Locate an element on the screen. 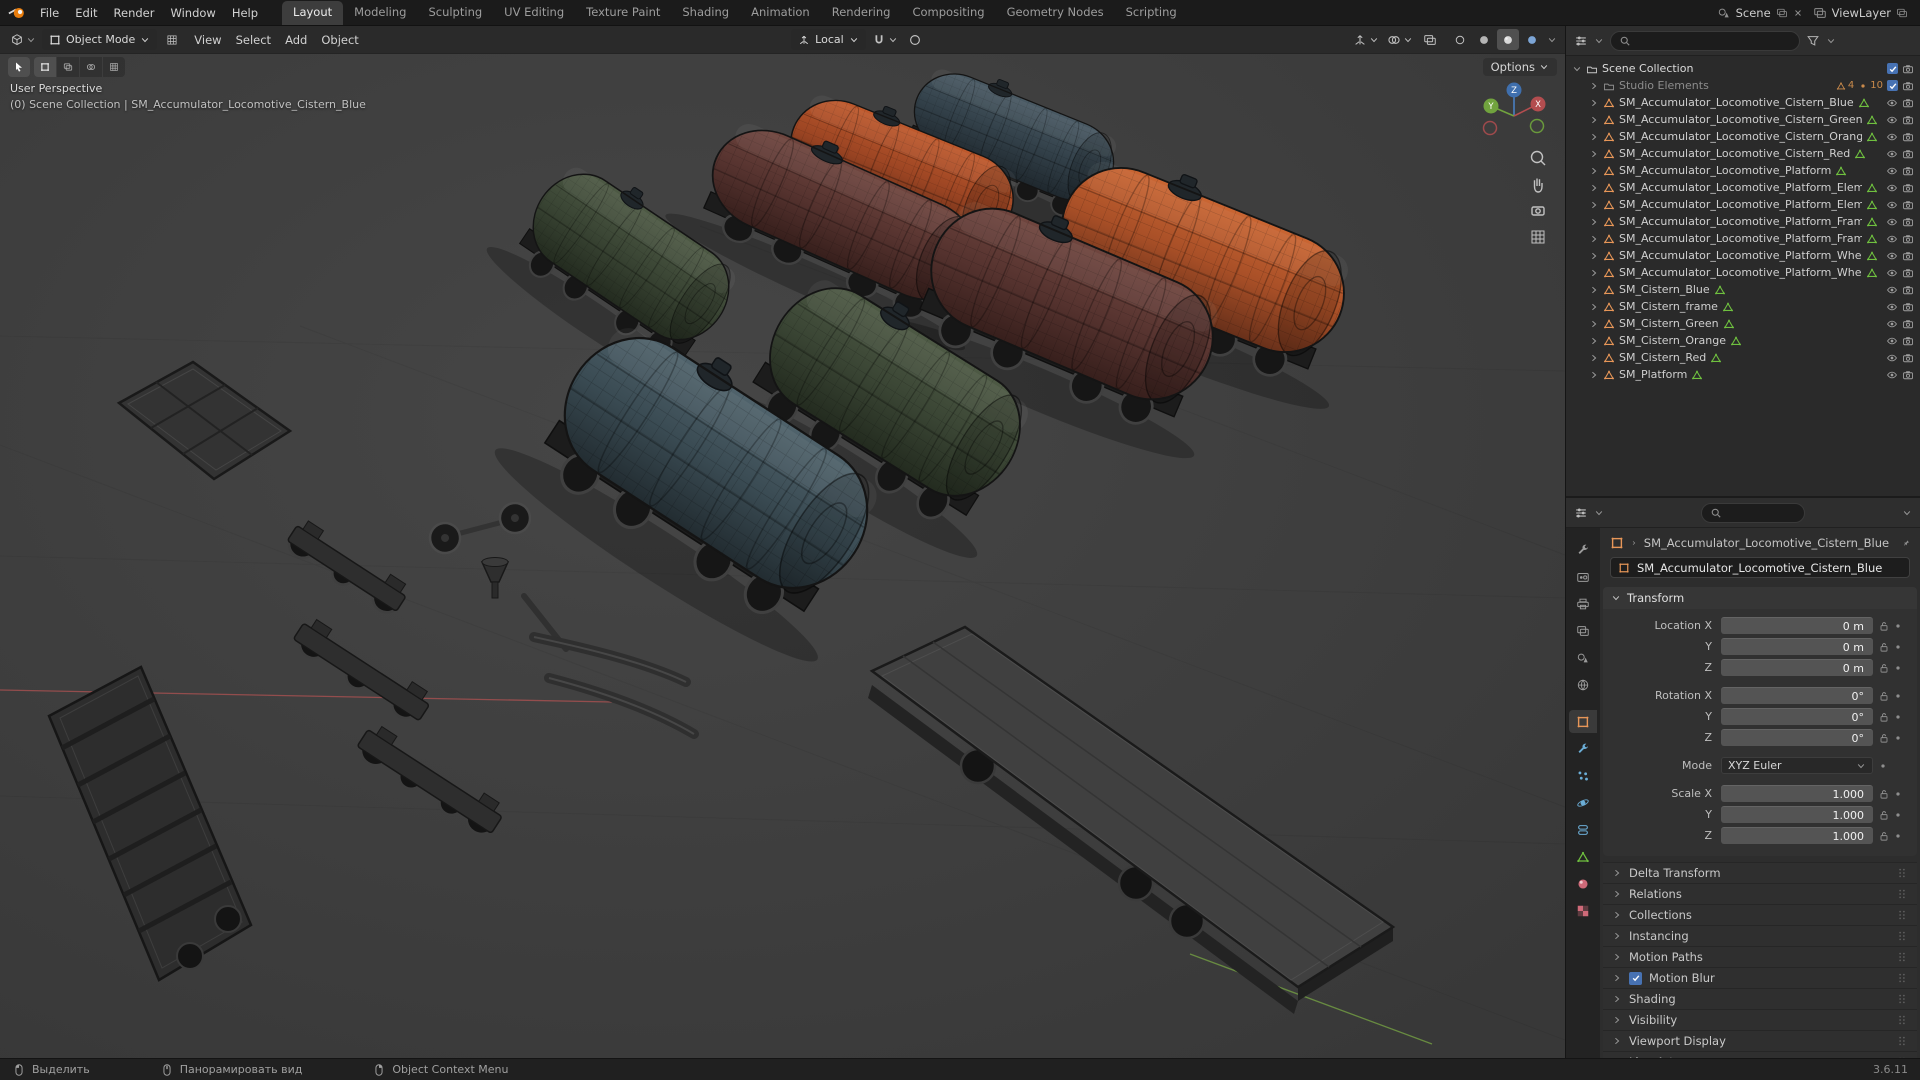 The height and width of the screenshot is (1080, 1920). outliner-object-row: SM_Accumulator_Locomotive_Cistern_Red is located at coordinates (1746, 153).